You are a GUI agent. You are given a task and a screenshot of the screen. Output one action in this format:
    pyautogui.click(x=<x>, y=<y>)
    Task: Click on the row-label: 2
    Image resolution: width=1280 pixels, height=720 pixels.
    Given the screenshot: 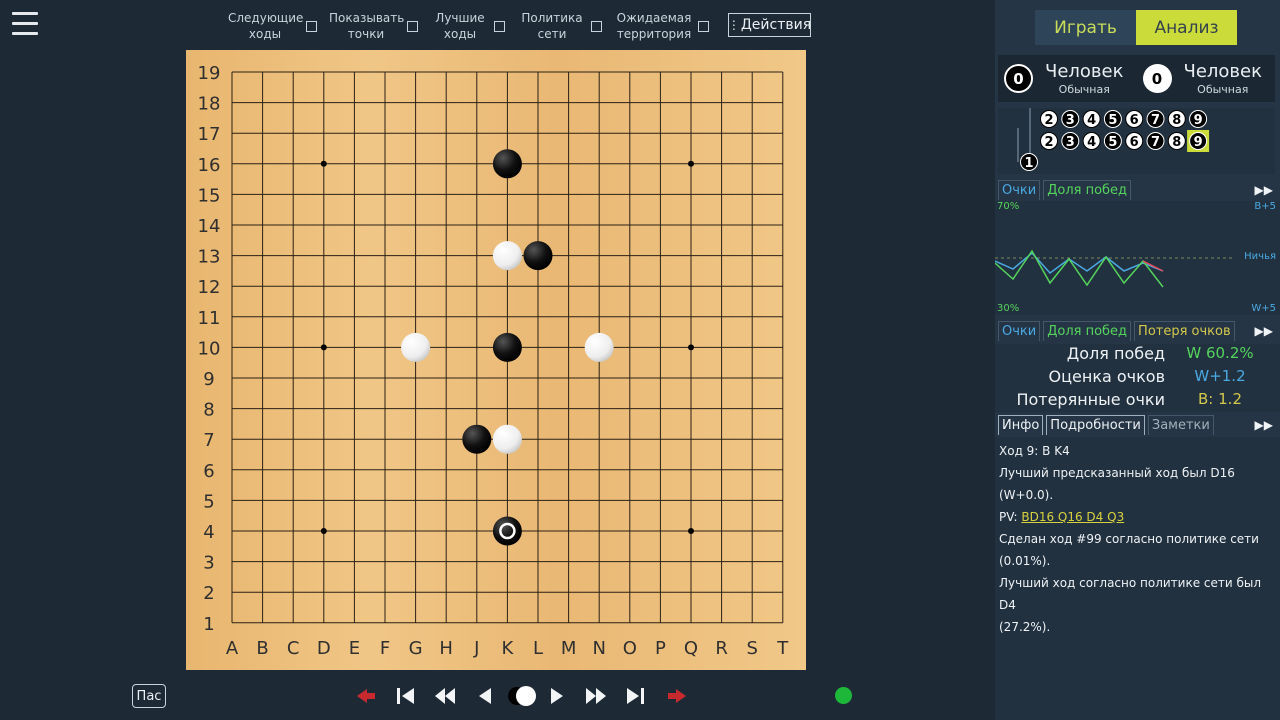 What is the action you would take?
    pyautogui.click(x=208, y=593)
    